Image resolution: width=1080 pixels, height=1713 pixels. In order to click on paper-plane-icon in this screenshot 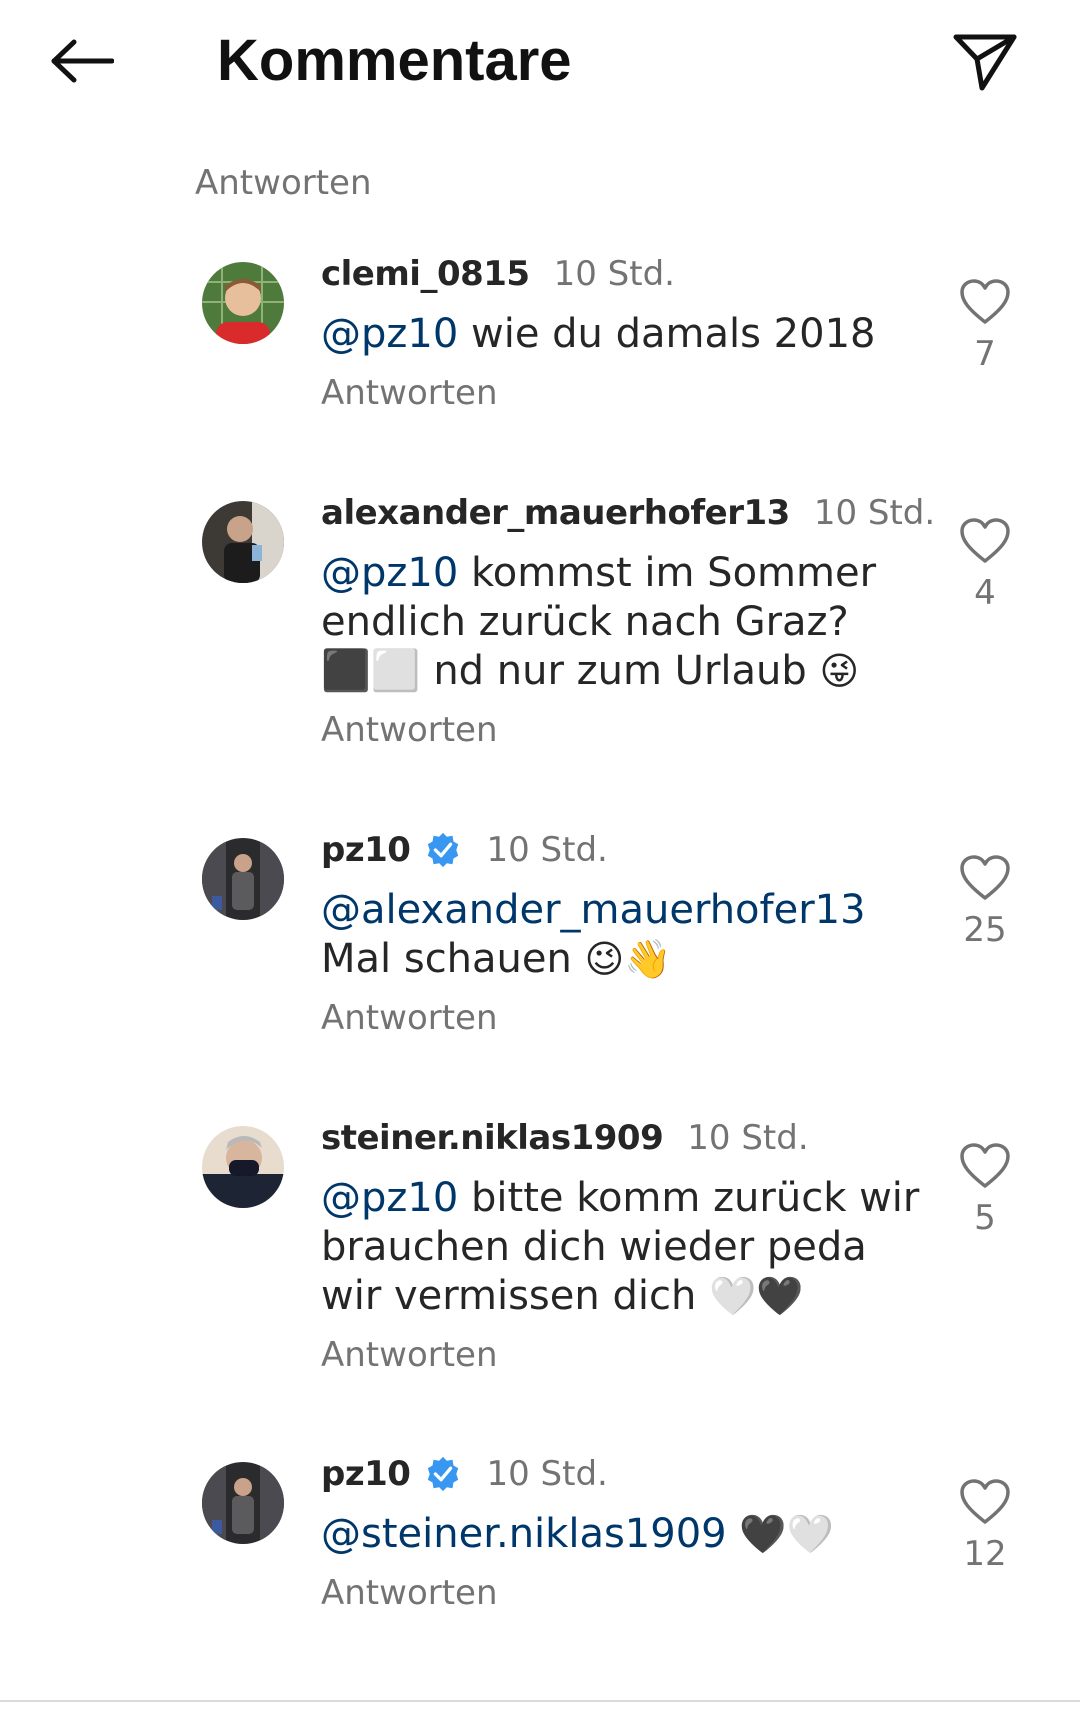, I will do `click(985, 62)`.